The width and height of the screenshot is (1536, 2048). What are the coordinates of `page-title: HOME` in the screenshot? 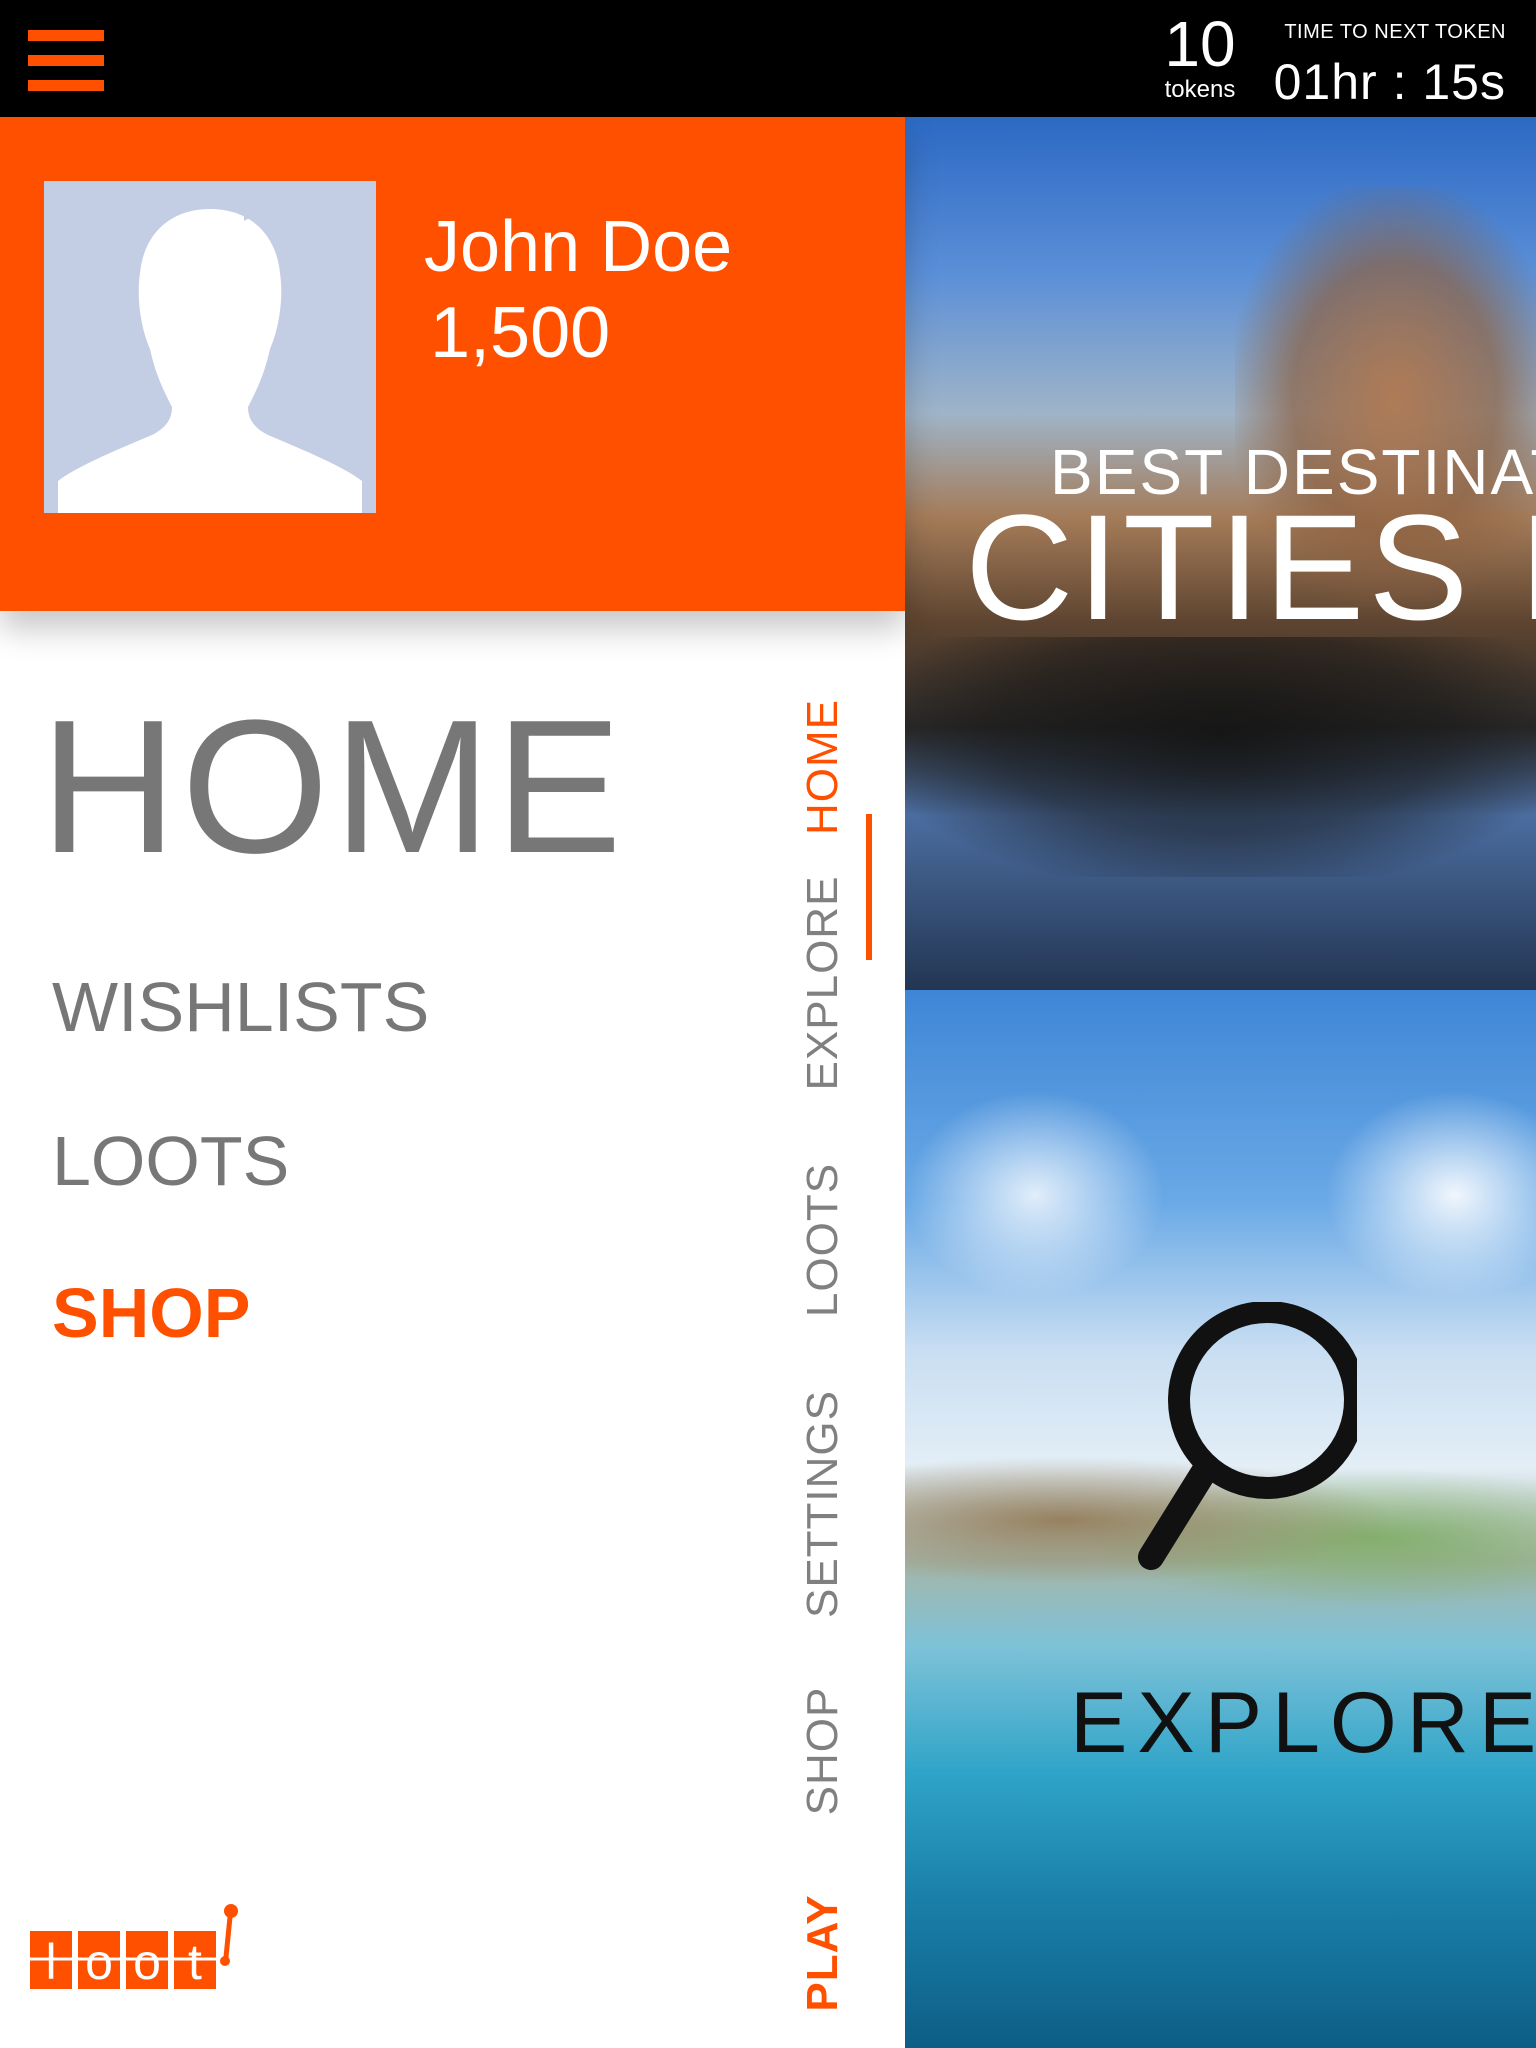 It's located at (333, 787).